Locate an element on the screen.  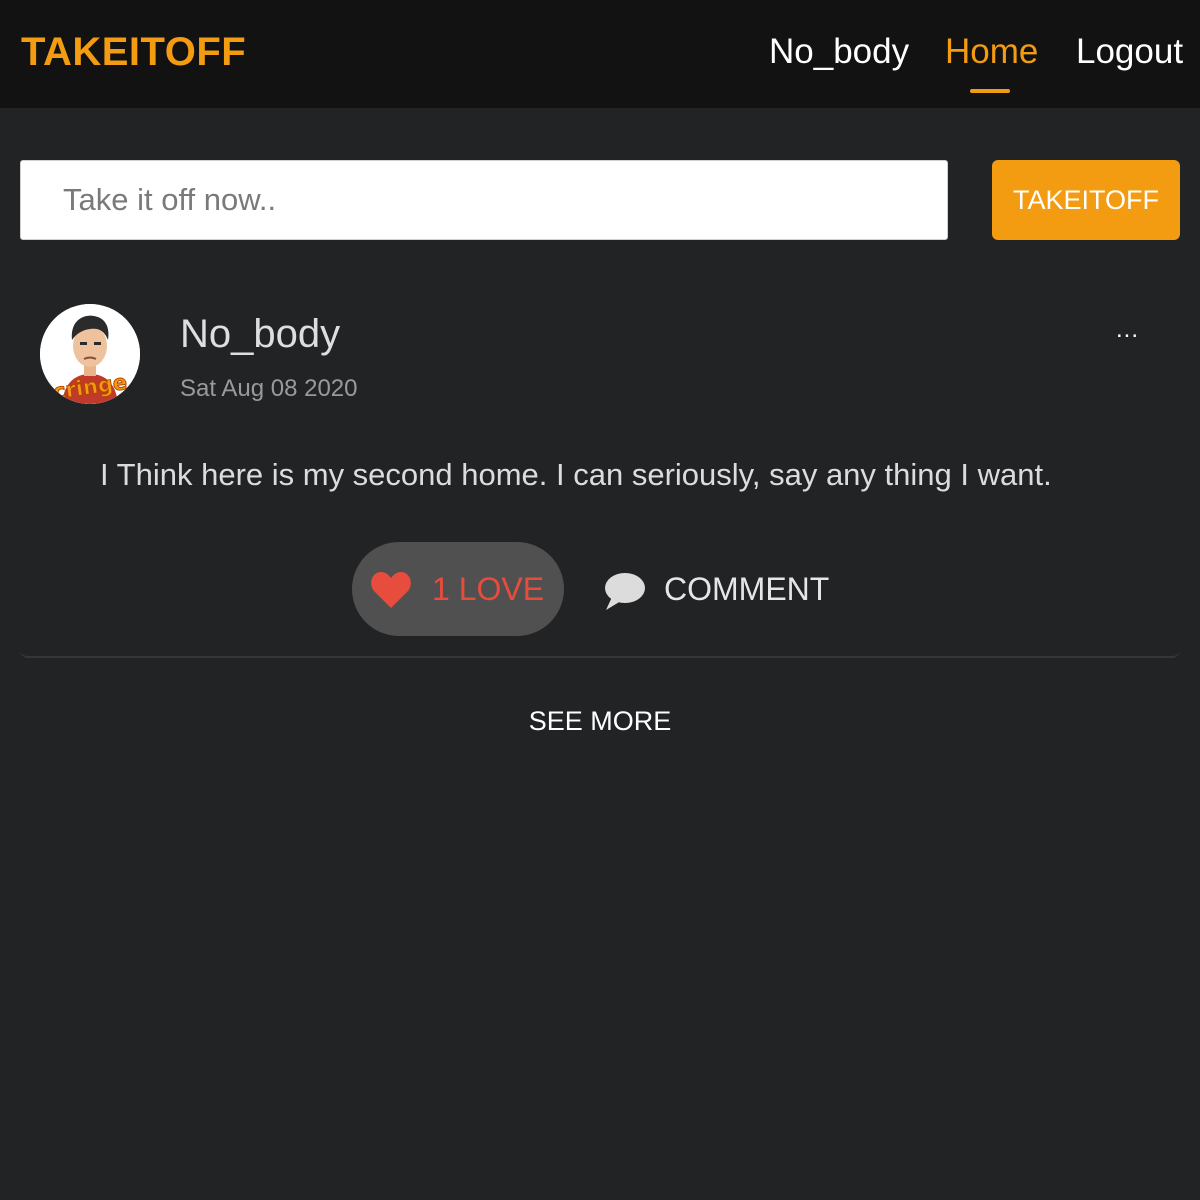
nav-link-home: Home is located at coordinates (991, 52).